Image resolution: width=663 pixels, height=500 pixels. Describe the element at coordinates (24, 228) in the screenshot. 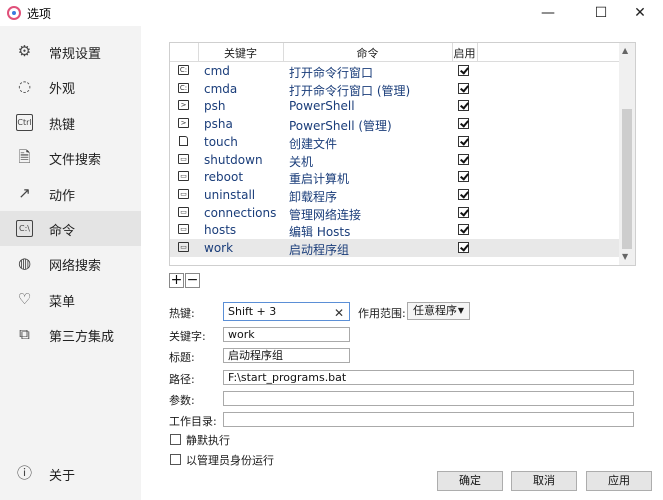

I see `terminal-icon: C:\` at that location.